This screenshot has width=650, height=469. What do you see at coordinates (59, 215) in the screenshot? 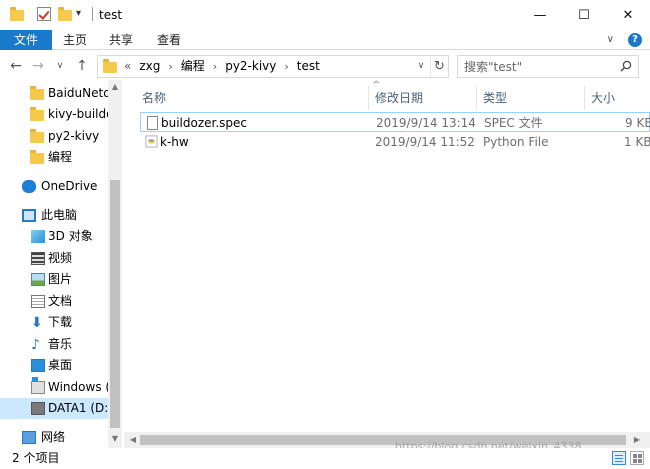
I see `nav-item-label: 此电脑` at bounding box center [59, 215].